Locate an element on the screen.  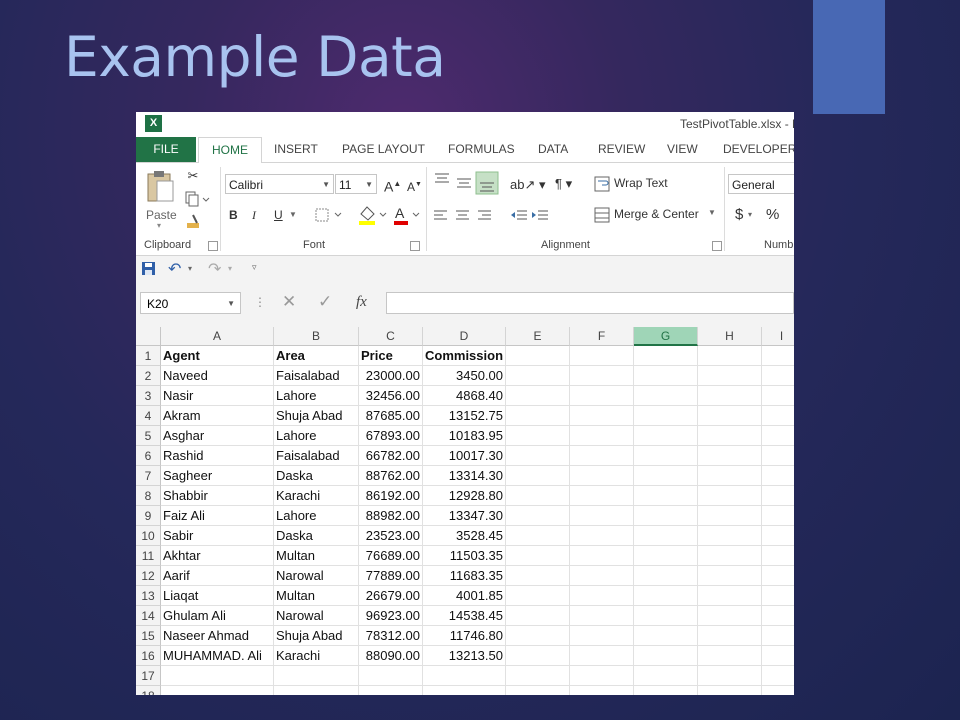
data-cell: 13152.75 is located at coordinates (464, 416).